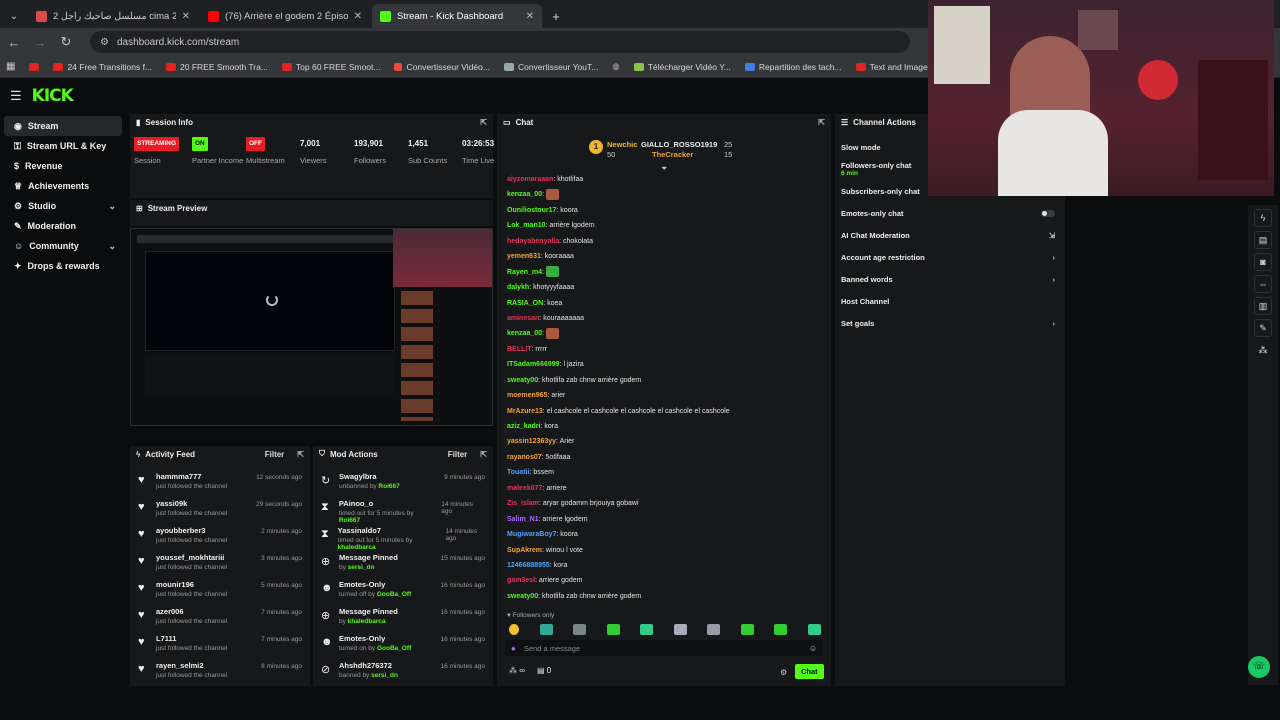 This screenshot has width=1280, height=720. What do you see at coordinates (1263, 328) in the screenshot?
I see `tool-icon: ✎` at bounding box center [1263, 328].